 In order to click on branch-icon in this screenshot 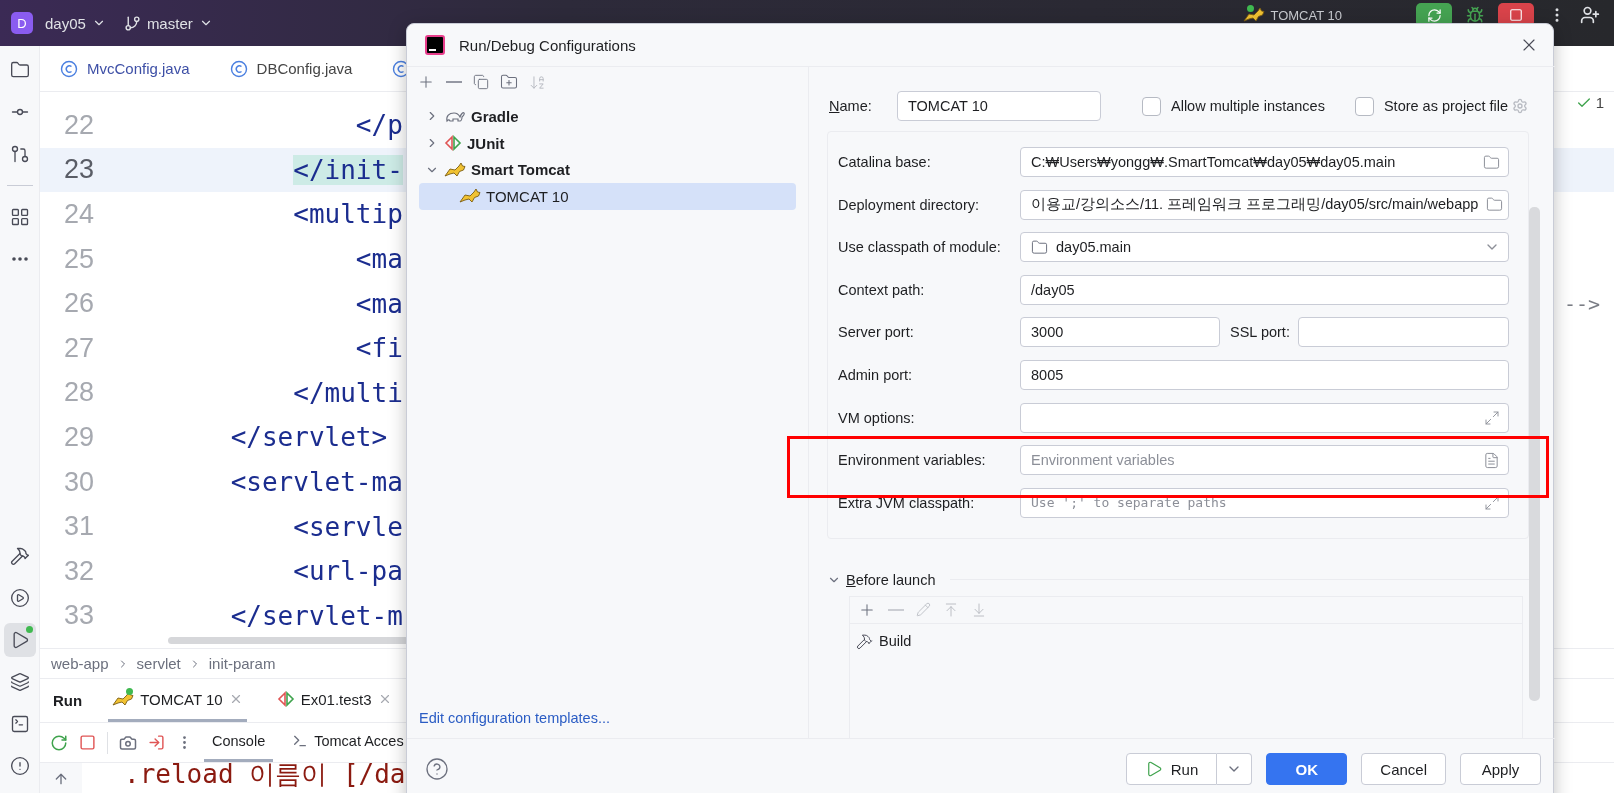, I will do `click(132, 23)`.